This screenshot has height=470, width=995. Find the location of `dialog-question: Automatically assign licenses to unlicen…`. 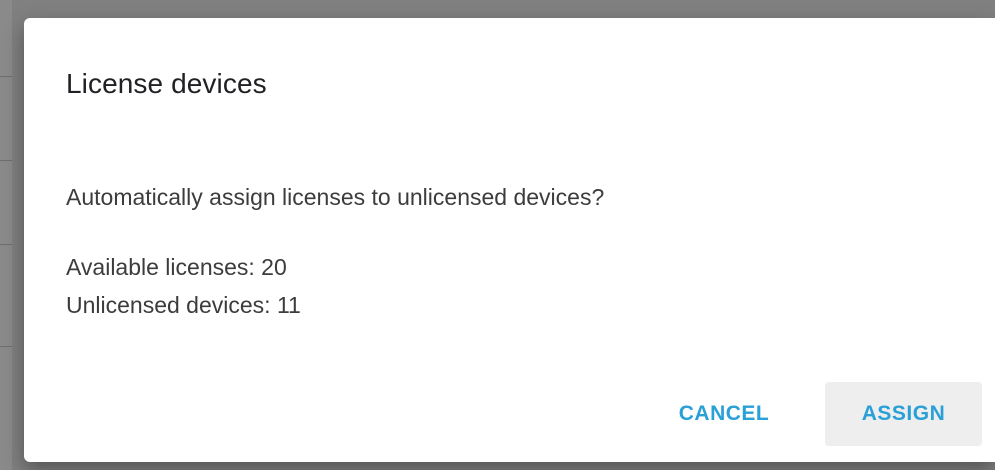

dialog-question: Automatically assign licenses to unlicen… is located at coordinates (335, 197).